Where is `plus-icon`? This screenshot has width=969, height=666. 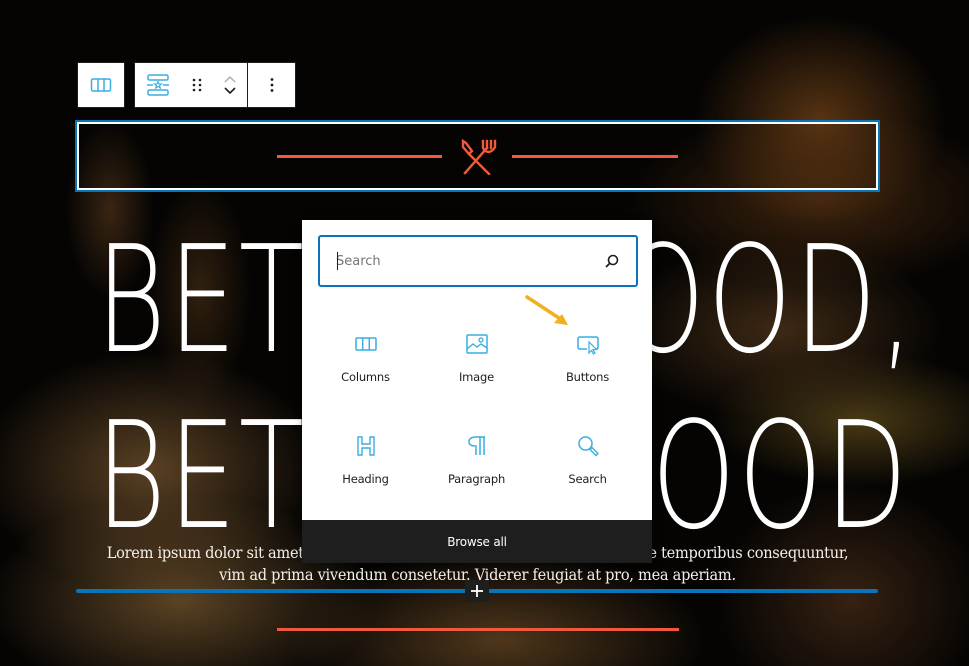 plus-icon is located at coordinates (477, 591).